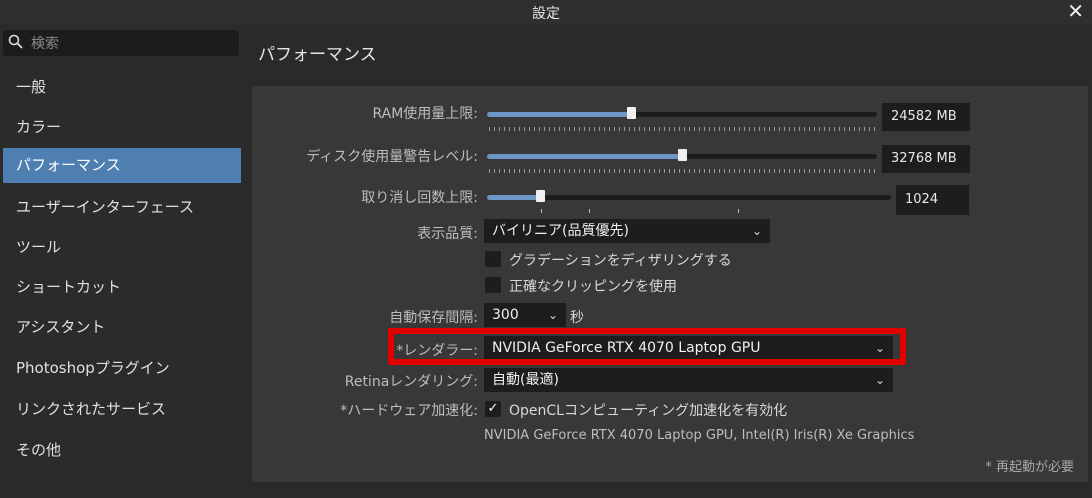 The image size is (1092, 498). What do you see at coordinates (648, 411) in the screenshot?
I see `hw-accel-checkbox-label: OpenCLコンピューティング加速化を有効化` at bounding box center [648, 411].